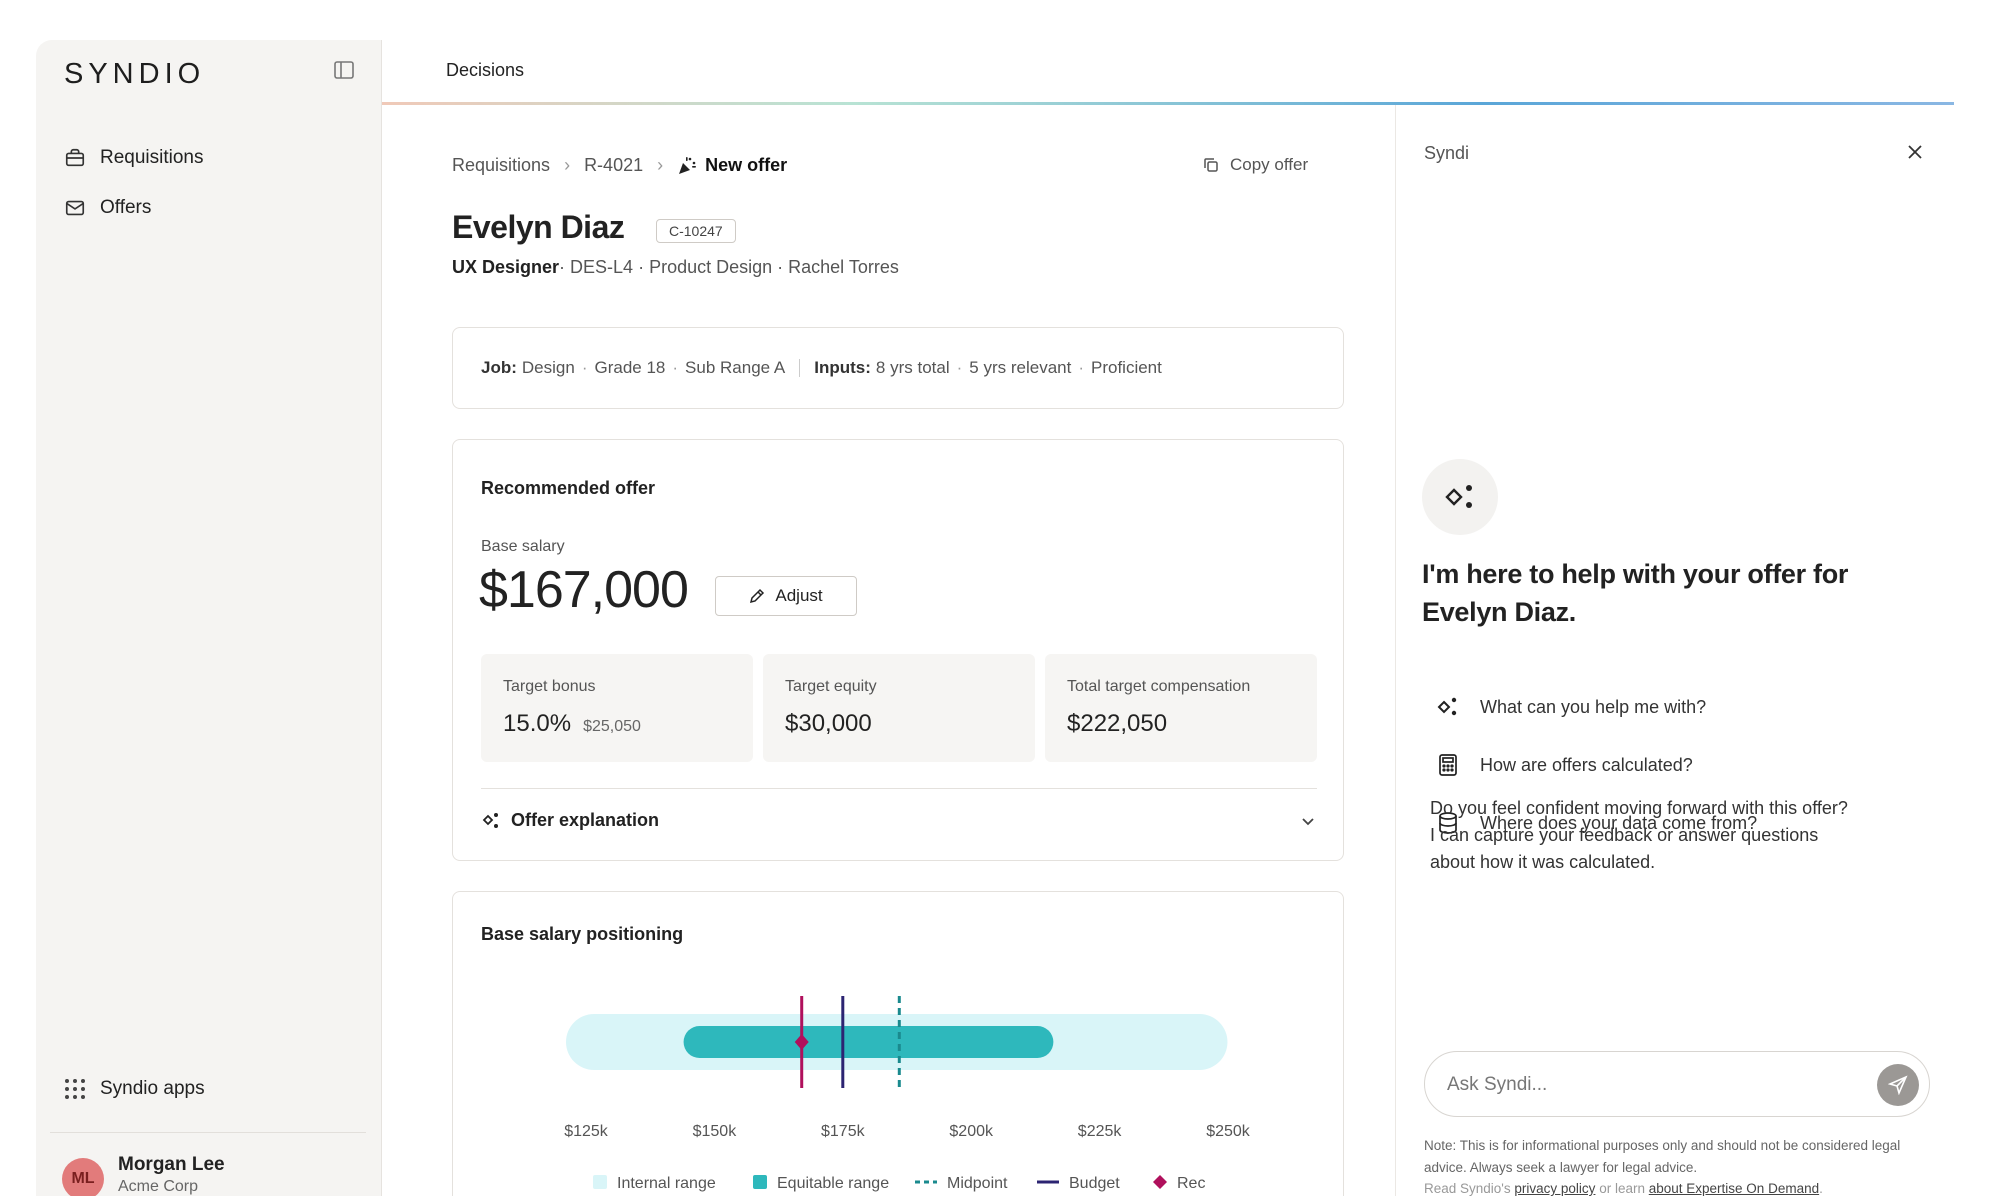 This screenshot has width=2008, height=1196. Describe the element at coordinates (732, 165) in the screenshot. I see `breadcrumb-current: New offer` at that location.